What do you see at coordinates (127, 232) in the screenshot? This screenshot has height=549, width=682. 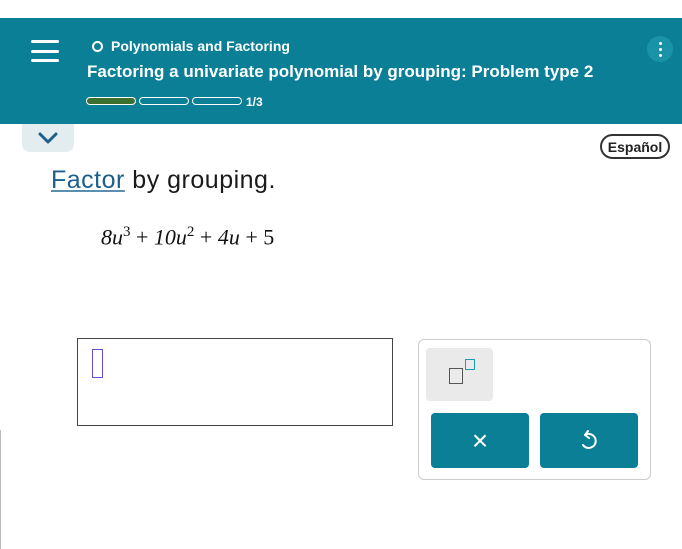 I see `term-1-exponent: 3` at bounding box center [127, 232].